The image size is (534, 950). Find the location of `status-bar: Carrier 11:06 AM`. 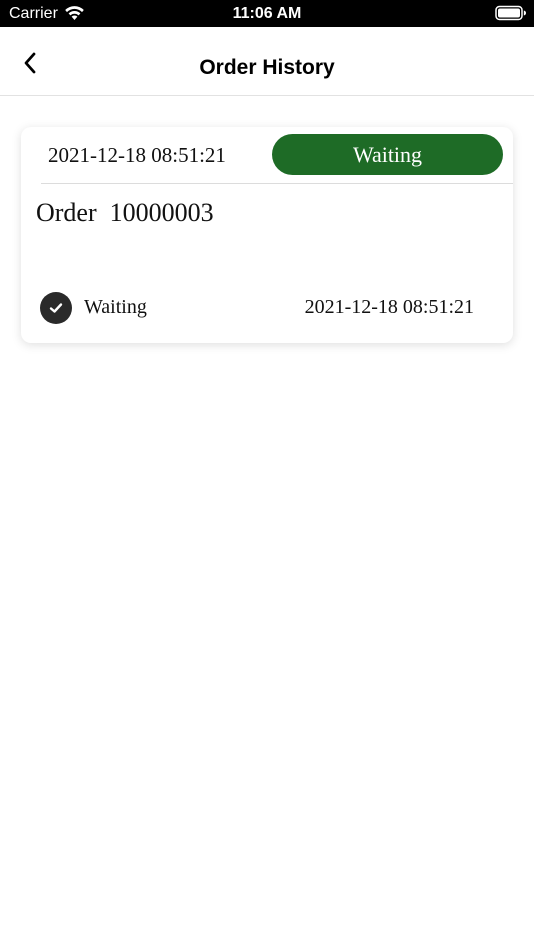

status-bar: Carrier 11:06 AM is located at coordinates (267, 13).